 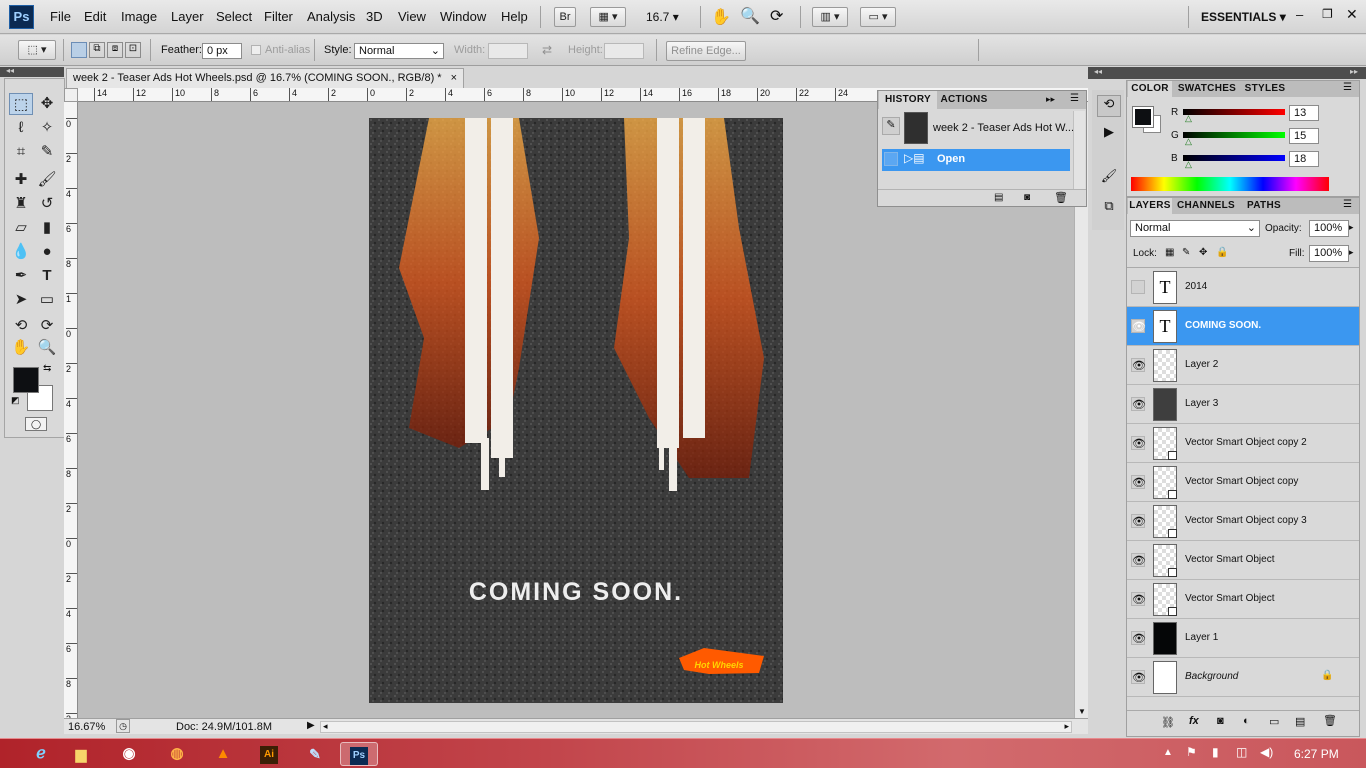 What do you see at coordinates (1207, 89) in the screenshot?
I see `tab-swatches: SWATCHES` at bounding box center [1207, 89].